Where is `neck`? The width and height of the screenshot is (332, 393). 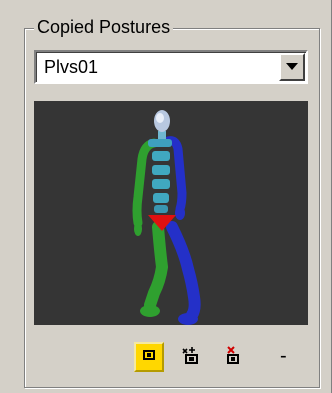 neck is located at coordinates (162, 135).